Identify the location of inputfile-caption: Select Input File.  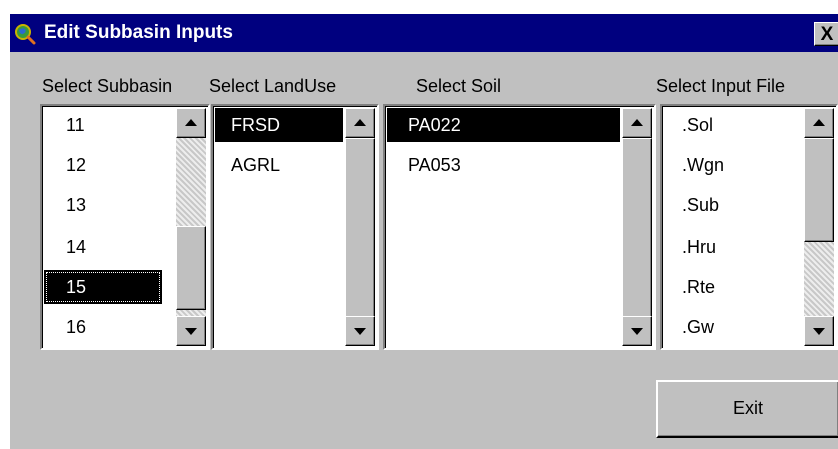
(721, 86).